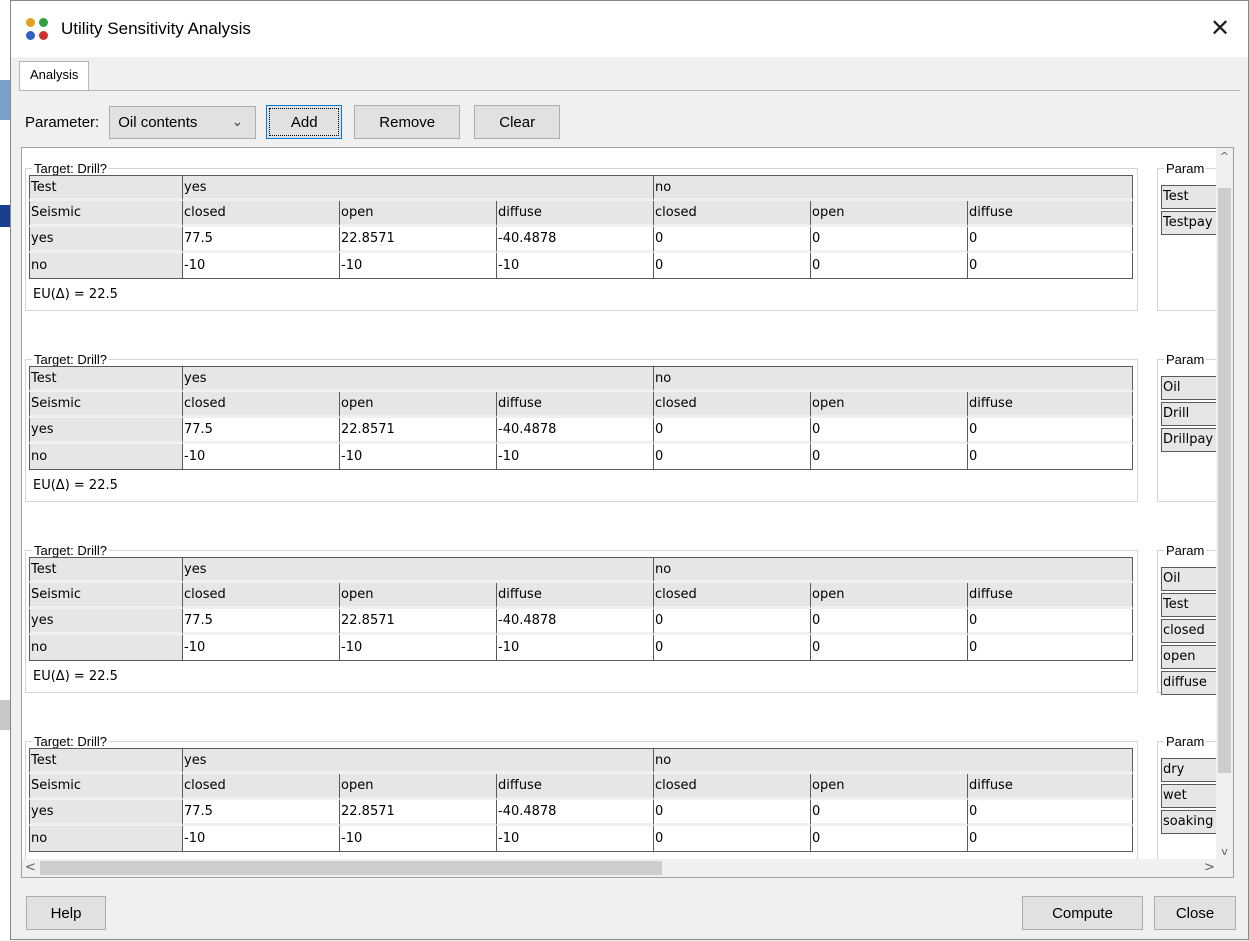  Describe the element at coordinates (517, 122) in the screenshot. I see `clear-button: Clear` at that location.